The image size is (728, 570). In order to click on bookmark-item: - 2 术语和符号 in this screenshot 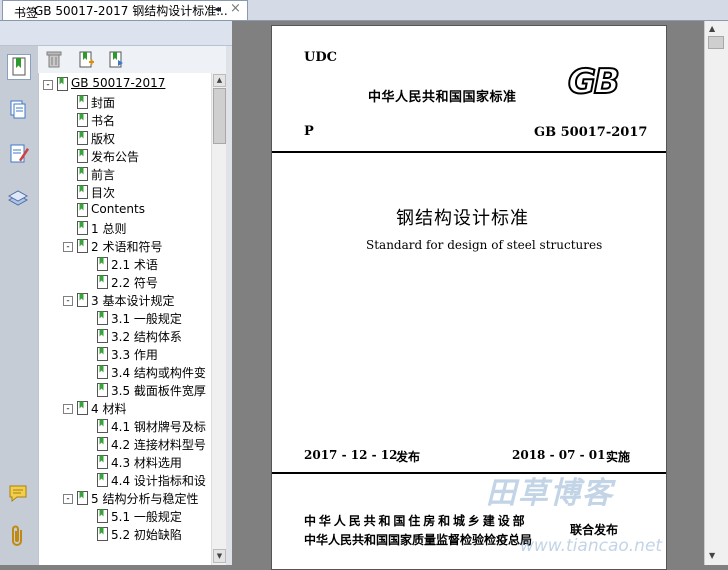, I will do `click(125, 246)`.